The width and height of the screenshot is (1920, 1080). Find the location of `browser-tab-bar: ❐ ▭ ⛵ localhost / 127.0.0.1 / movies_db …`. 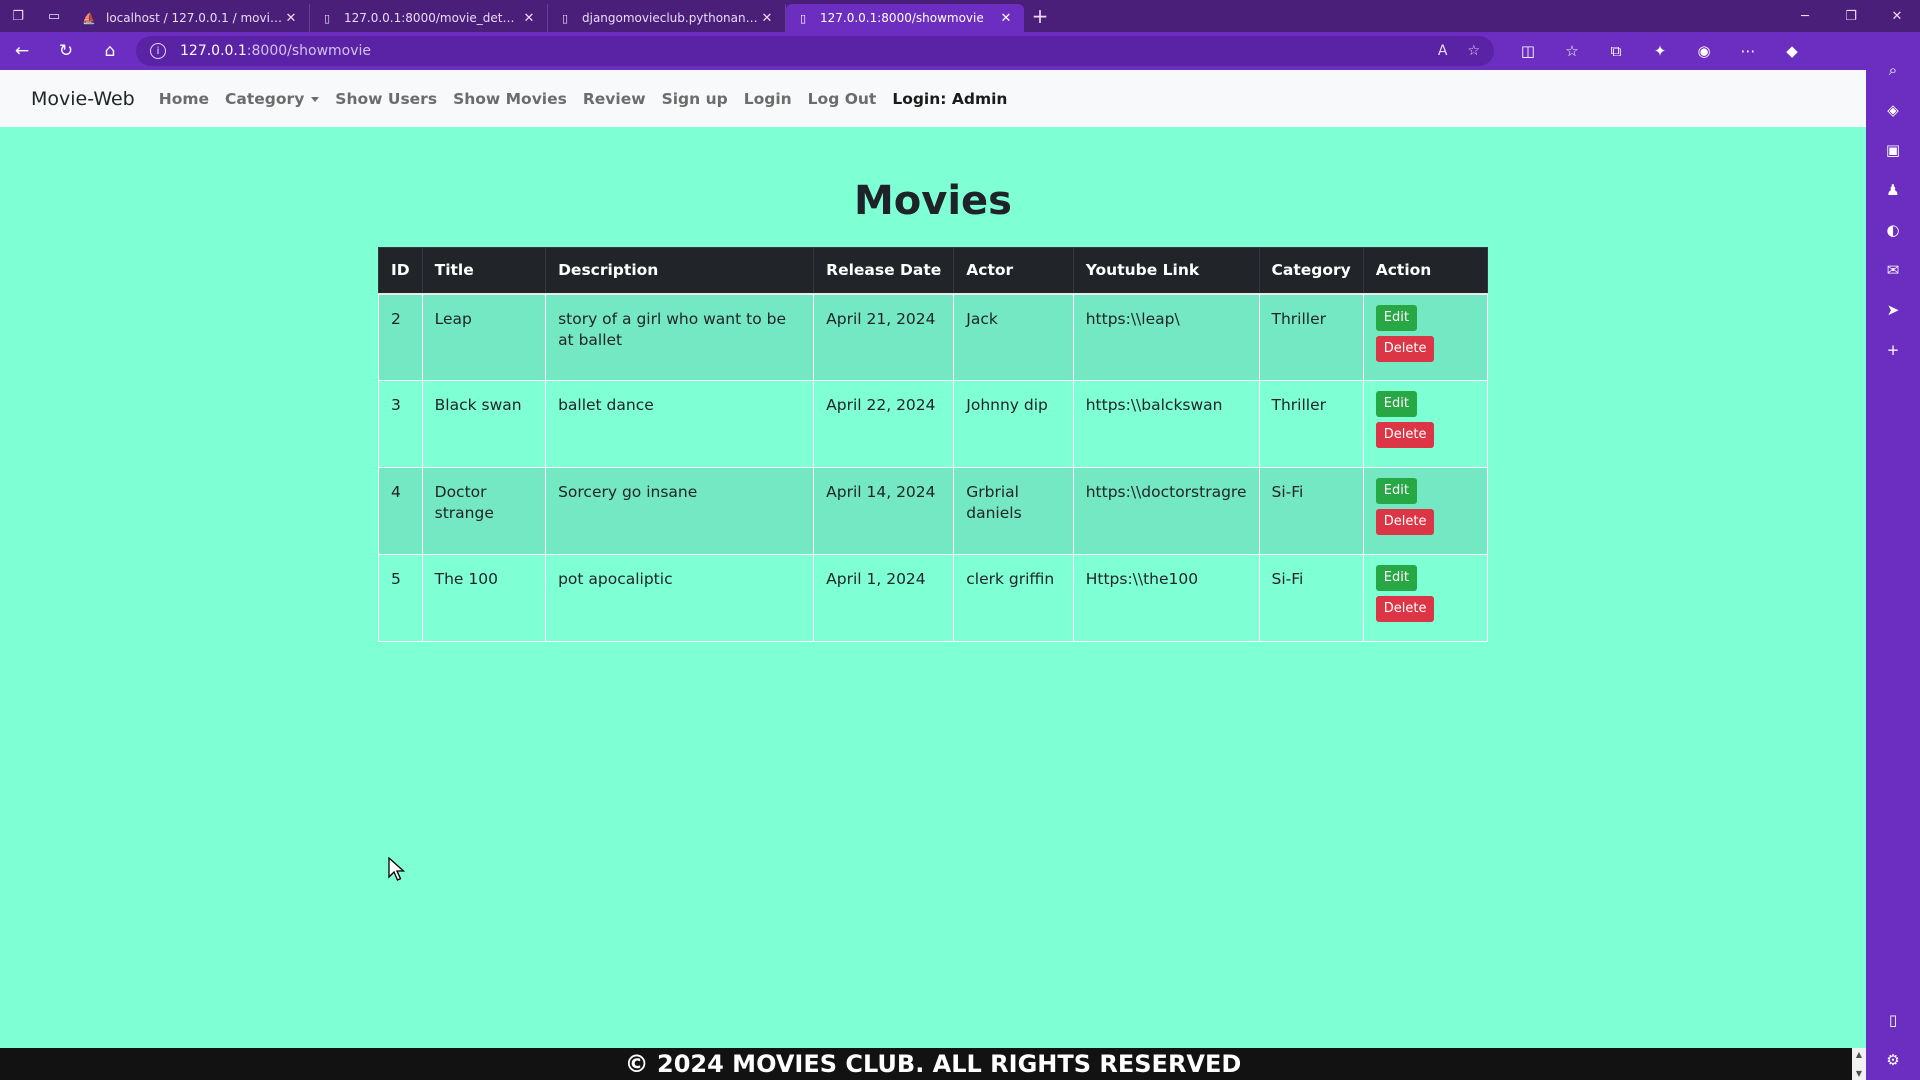

browser-tab-bar: ❐ ▭ ⛵ localhost / 127.0.0.1 / movies_db … is located at coordinates (960, 16).